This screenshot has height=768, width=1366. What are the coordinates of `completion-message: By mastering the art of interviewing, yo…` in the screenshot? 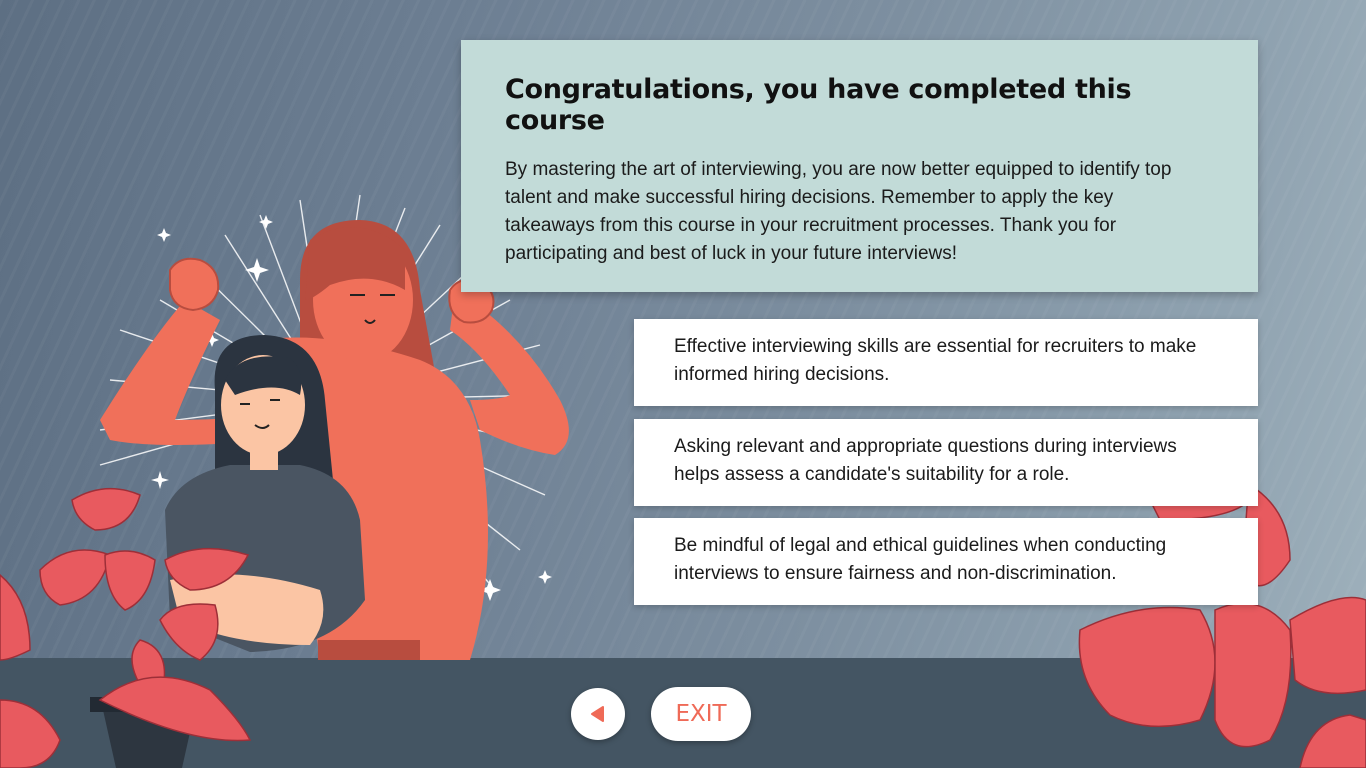 It's located at (838, 211).